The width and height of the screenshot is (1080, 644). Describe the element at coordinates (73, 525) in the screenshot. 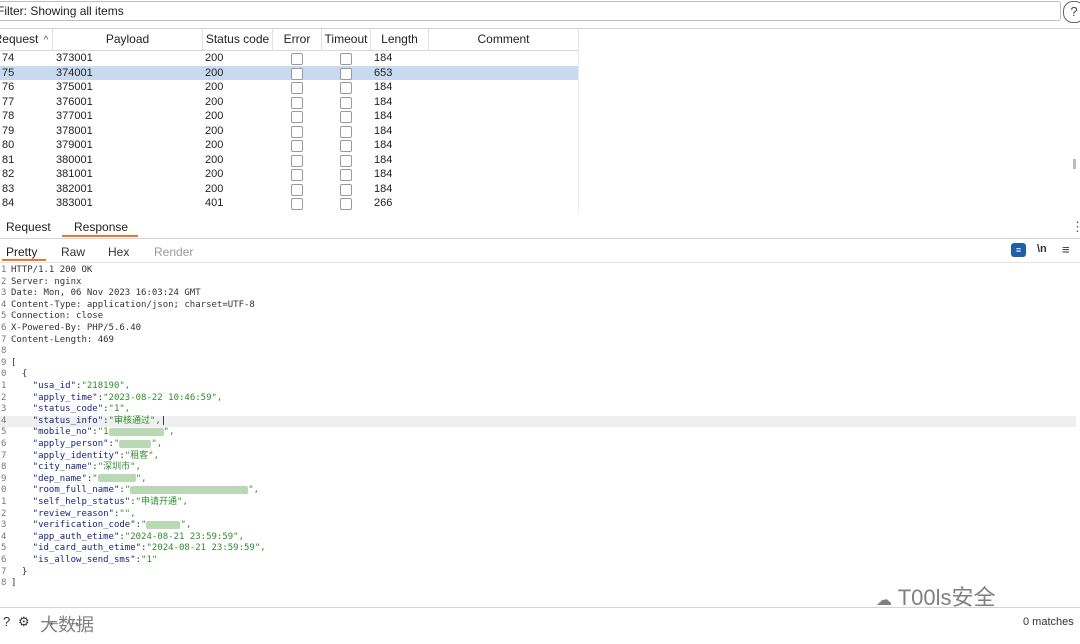

I see `json-key: "verification_code"` at that location.